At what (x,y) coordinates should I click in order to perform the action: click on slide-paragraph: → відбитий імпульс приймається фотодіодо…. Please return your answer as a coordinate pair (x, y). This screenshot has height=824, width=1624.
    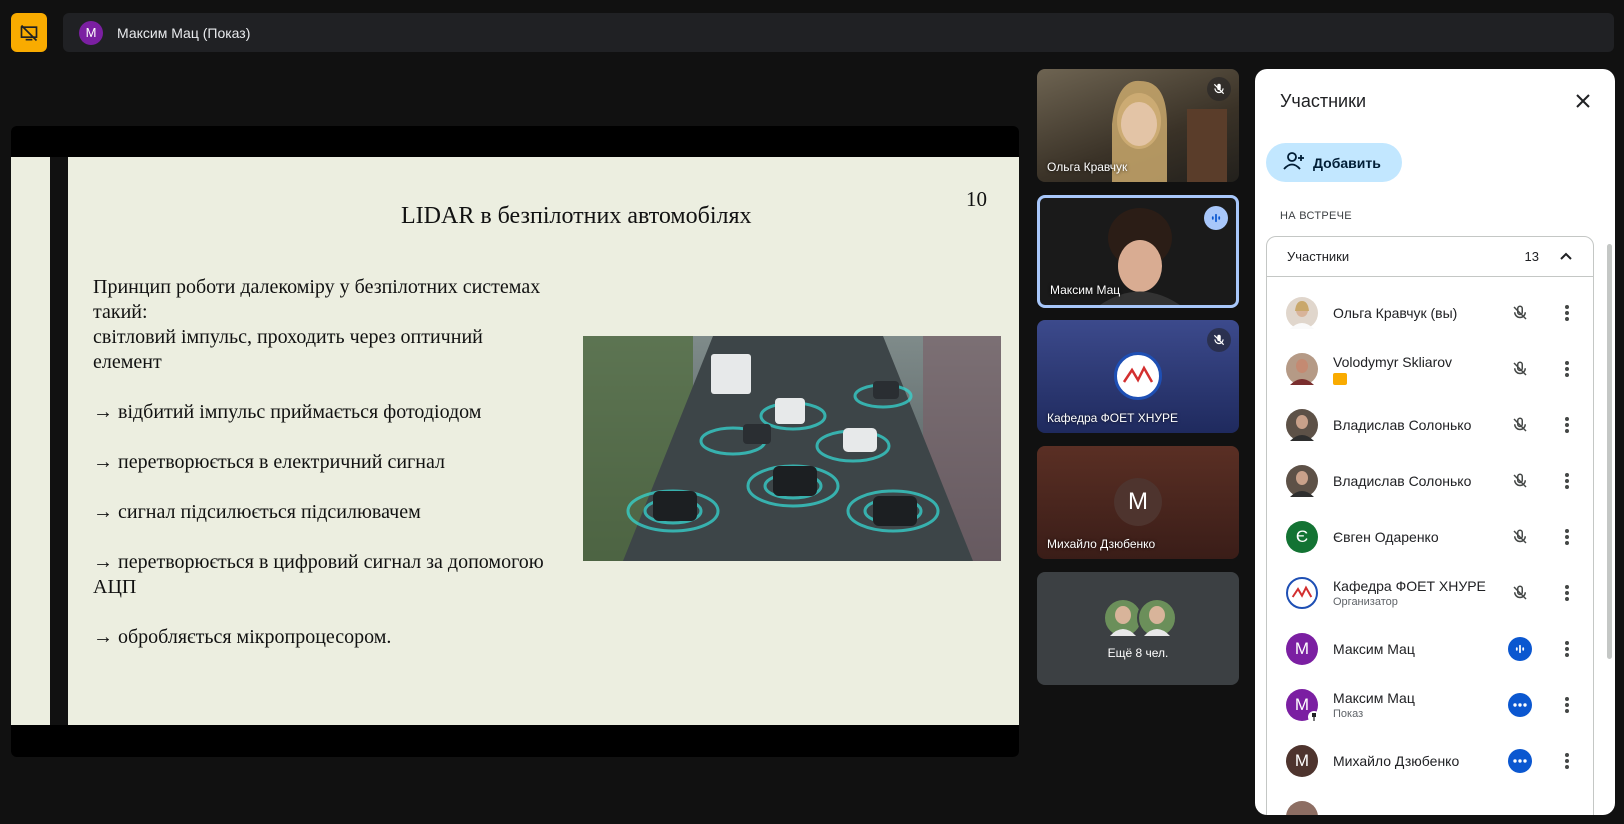
    Looking at the image, I should click on (287, 412).